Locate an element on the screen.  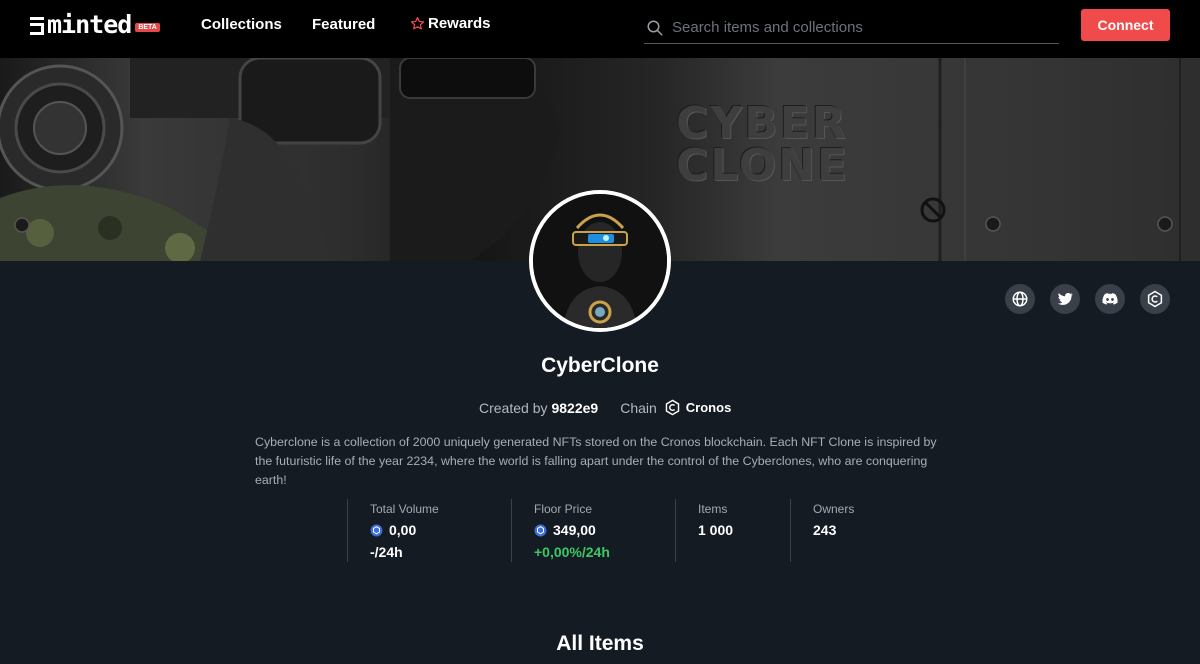
minted-logo: minted BETA is located at coordinates (95, 24).